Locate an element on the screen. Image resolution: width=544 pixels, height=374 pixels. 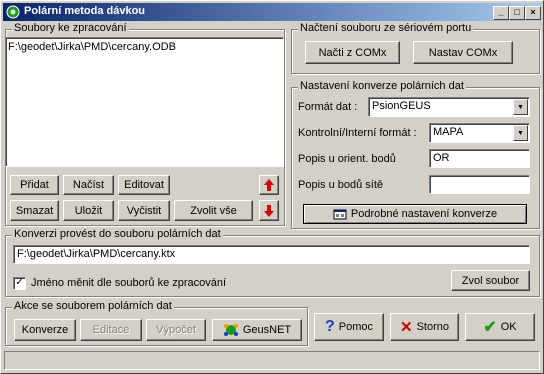
format-label: Formát dat : is located at coordinates (328, 107).